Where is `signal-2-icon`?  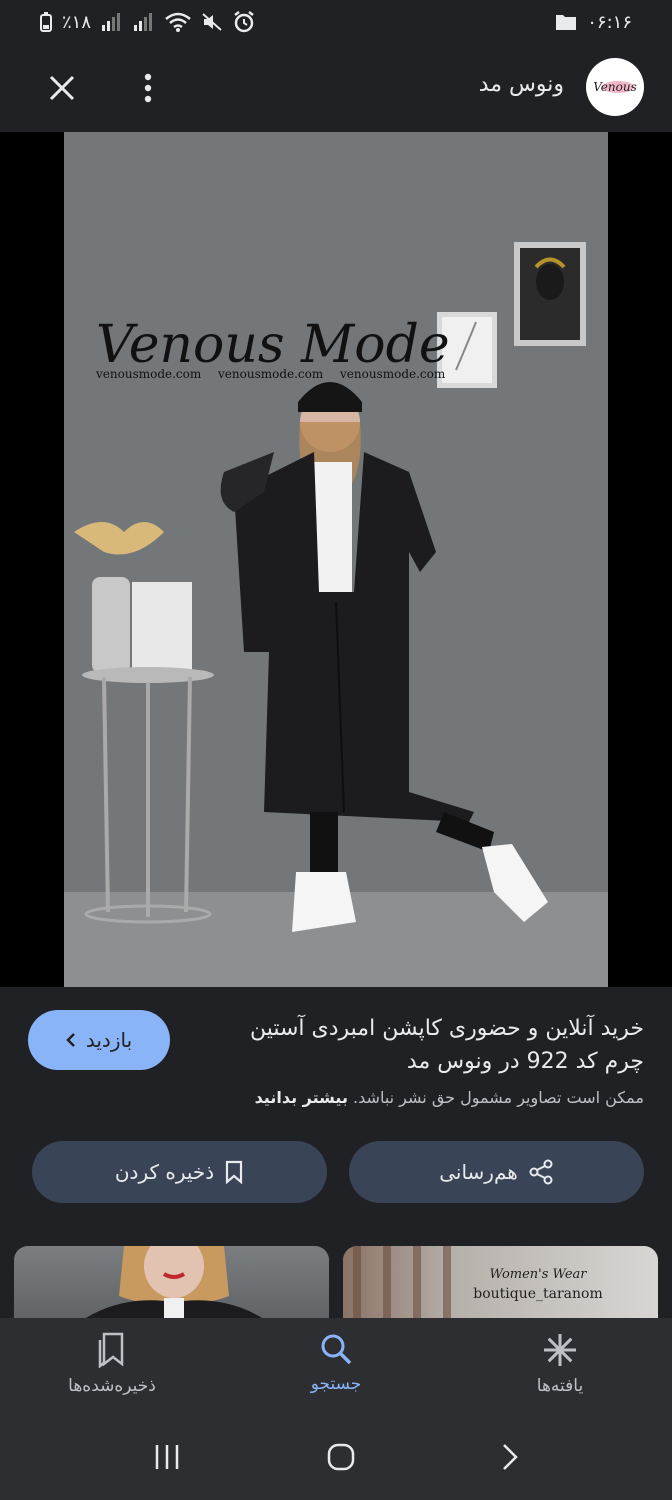 signal-2-icon is located at coordinates (143, 22).